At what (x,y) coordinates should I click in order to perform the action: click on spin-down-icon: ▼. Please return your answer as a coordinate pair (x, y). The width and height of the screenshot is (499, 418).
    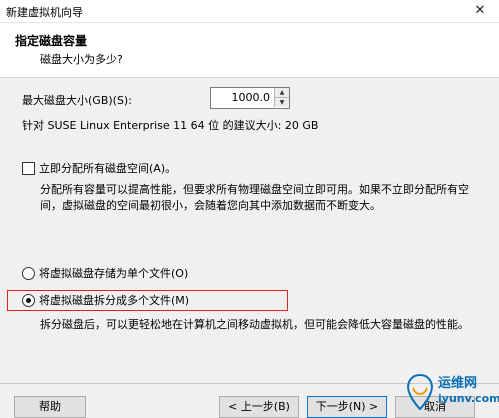
    Looking at the image, I should click on (281, 102).